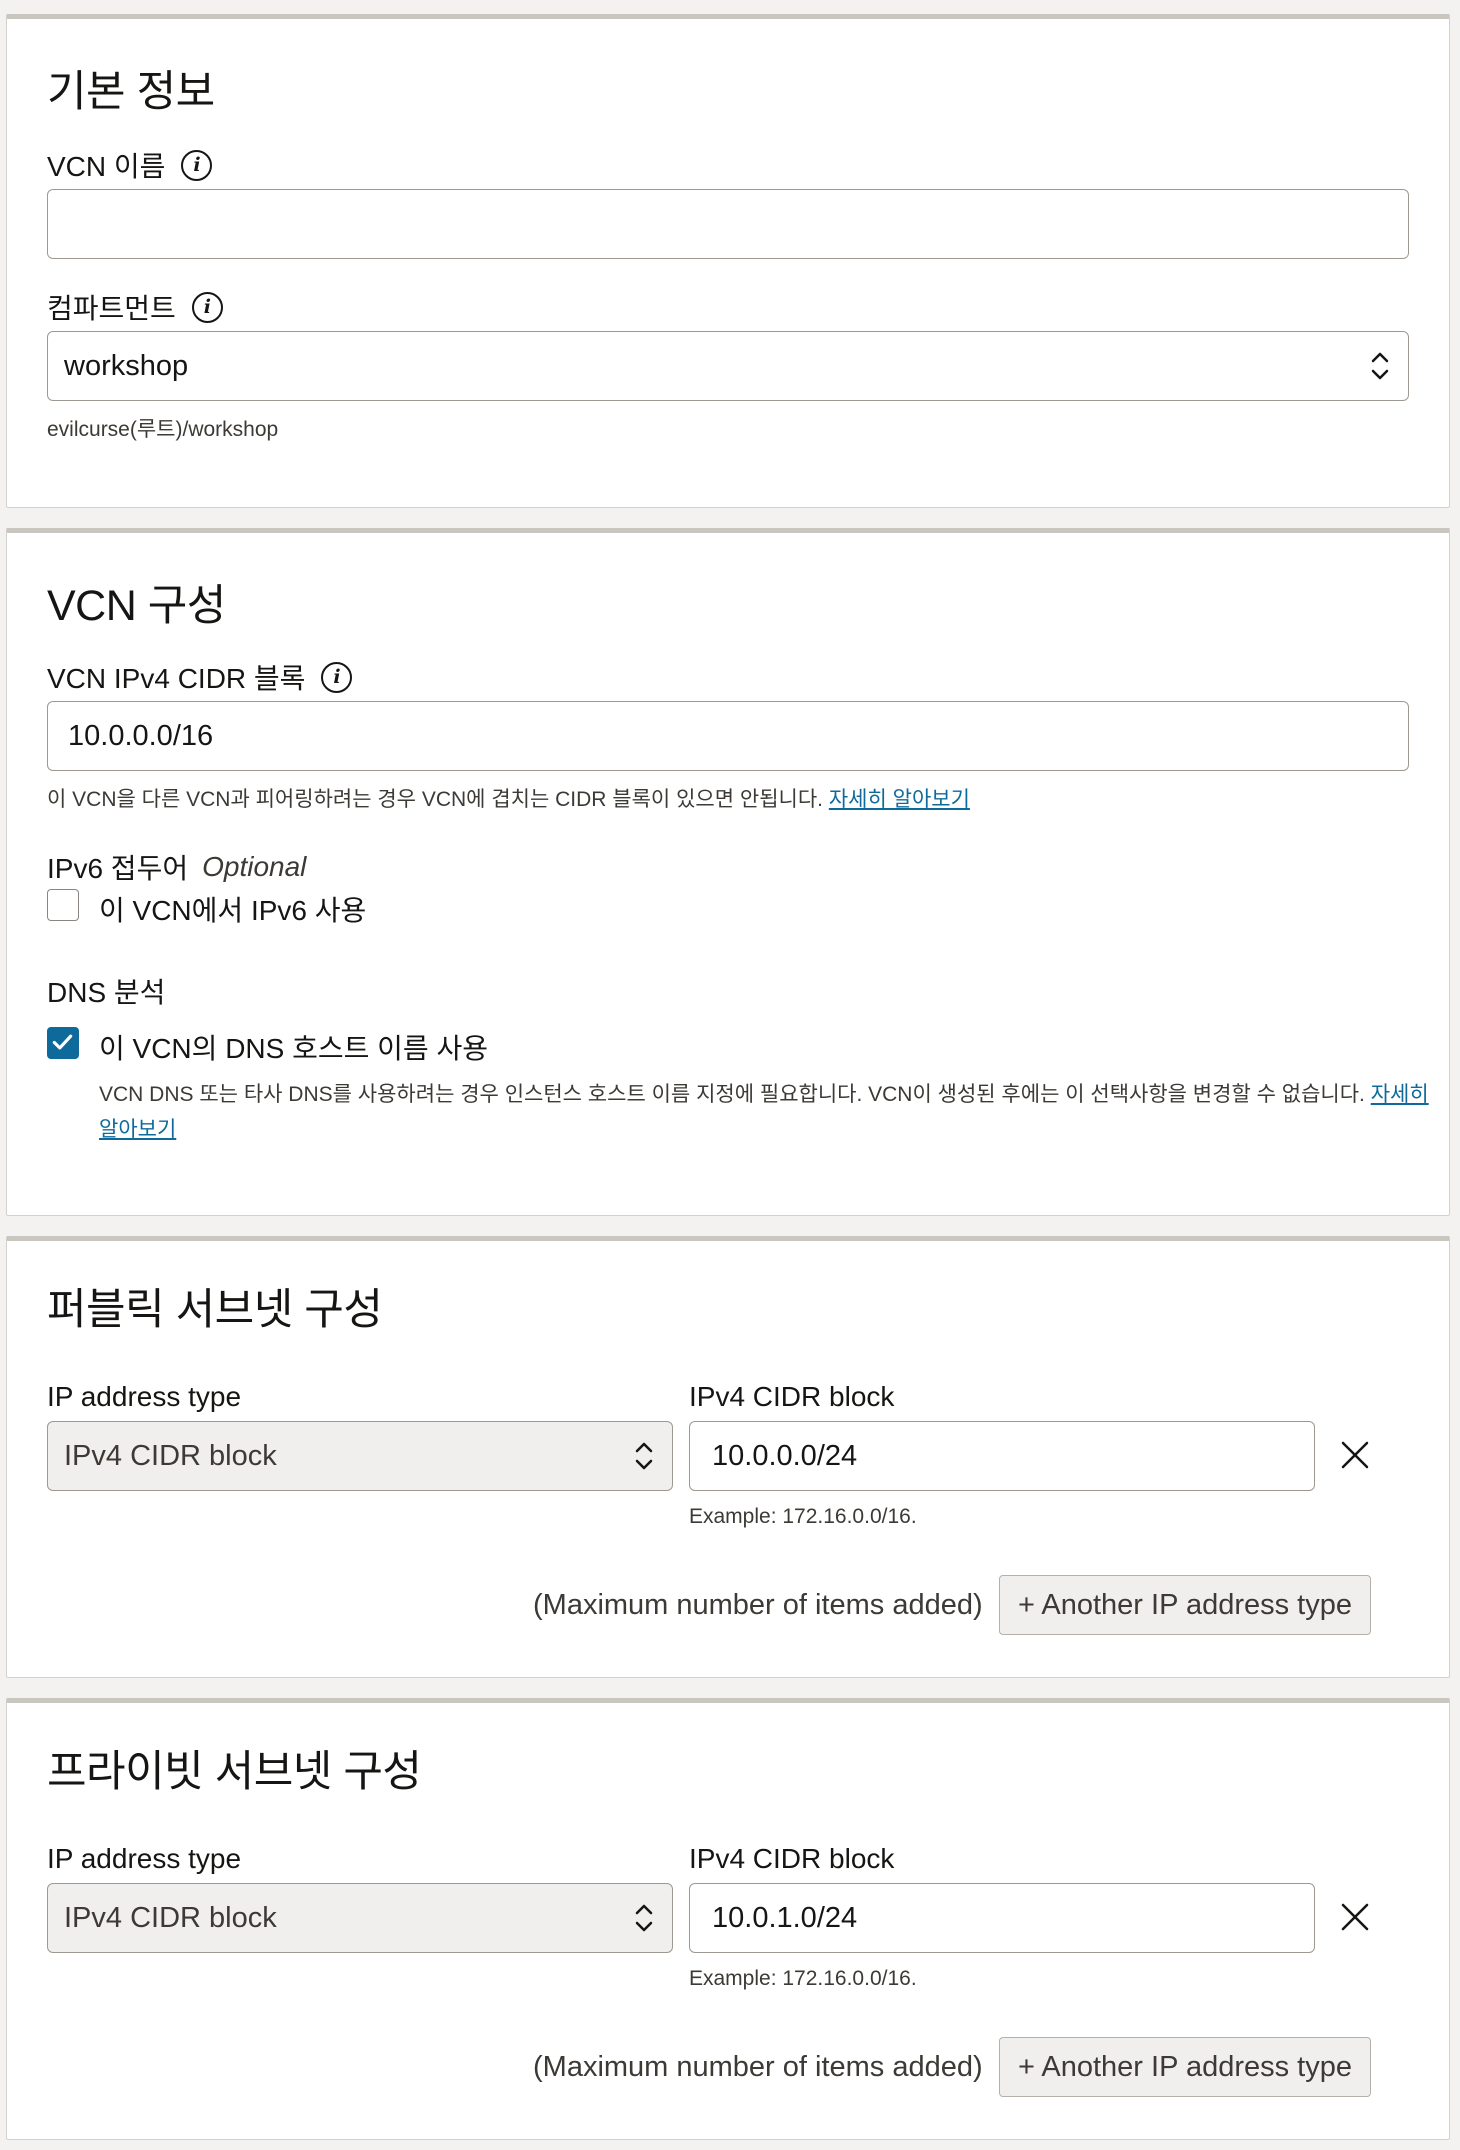 The image size is (1460, 2150). What do you see at coordinates (106, 992) in the screenshot?
I see `dns-label: DNS 분석` at bounding box center [106, 992].